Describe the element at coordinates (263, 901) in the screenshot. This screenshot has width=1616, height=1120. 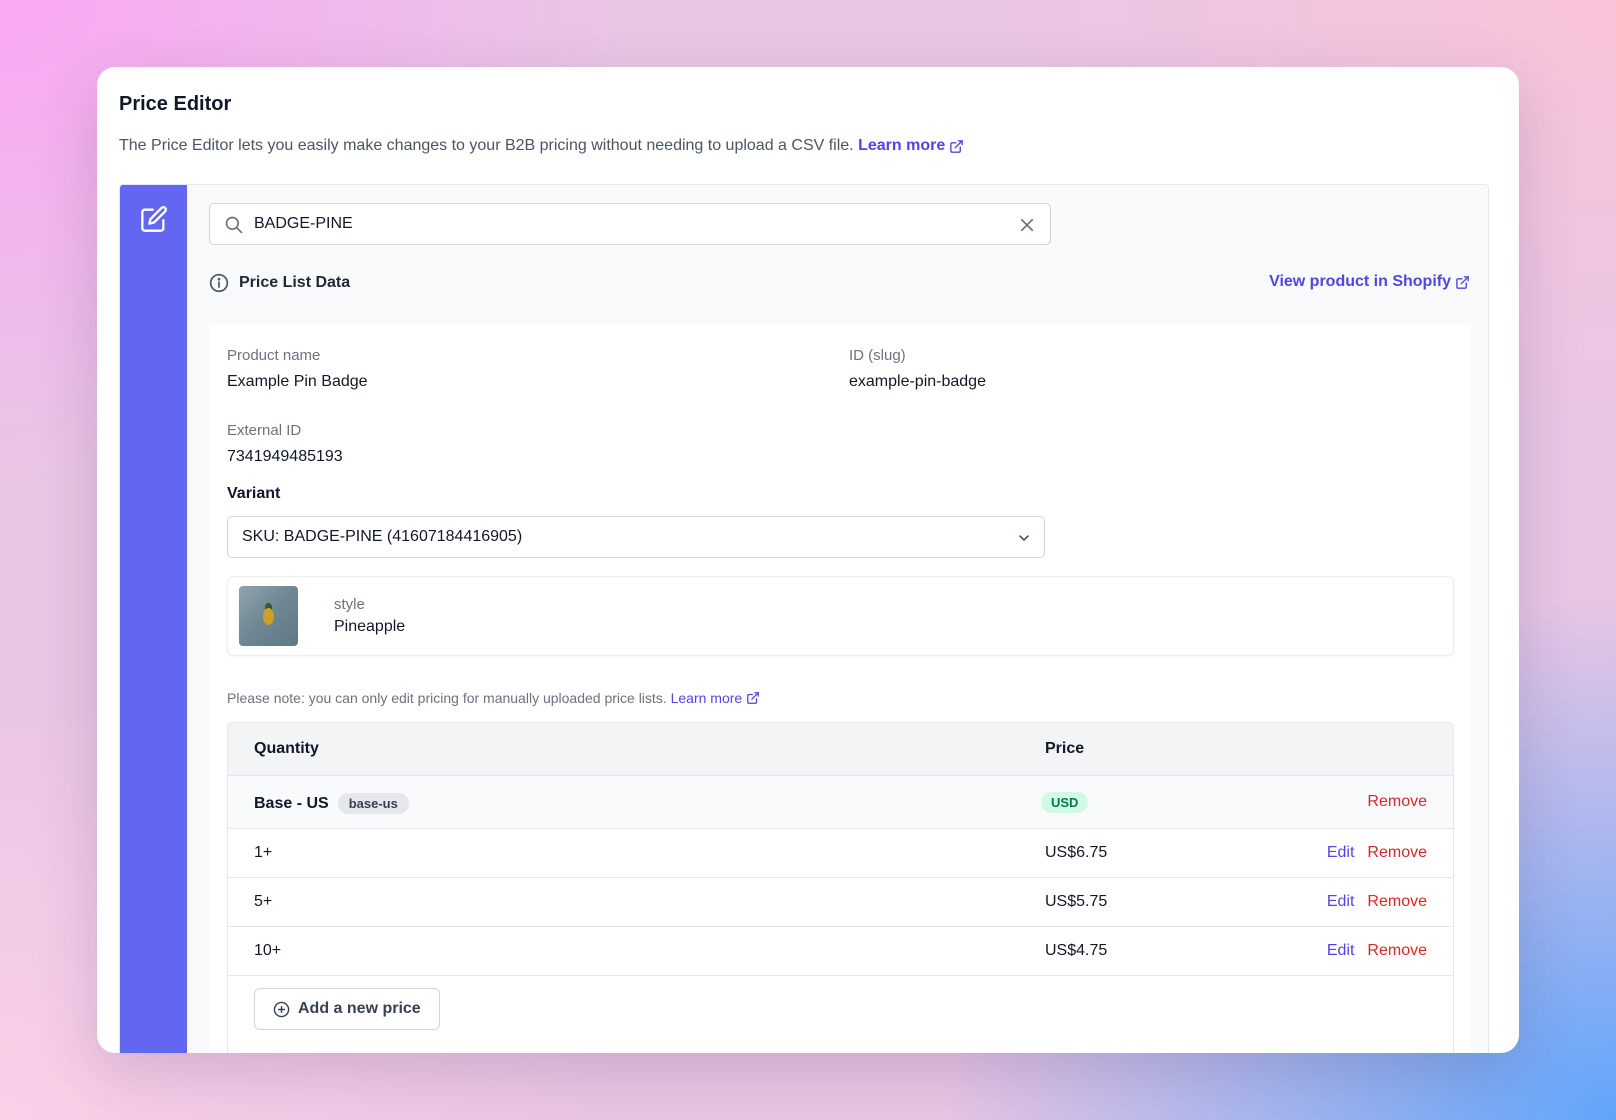
I see `row-quantity: 5+` at that location.